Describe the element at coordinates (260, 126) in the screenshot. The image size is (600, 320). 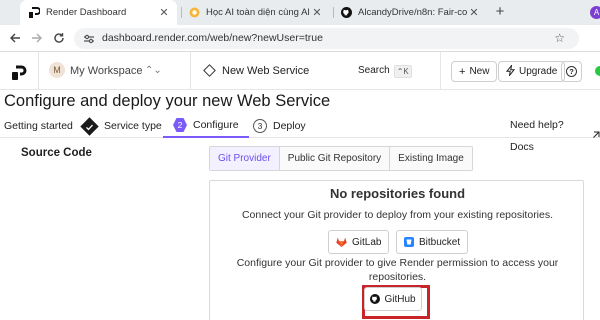
I see `step-number-badge: 3` at that location.